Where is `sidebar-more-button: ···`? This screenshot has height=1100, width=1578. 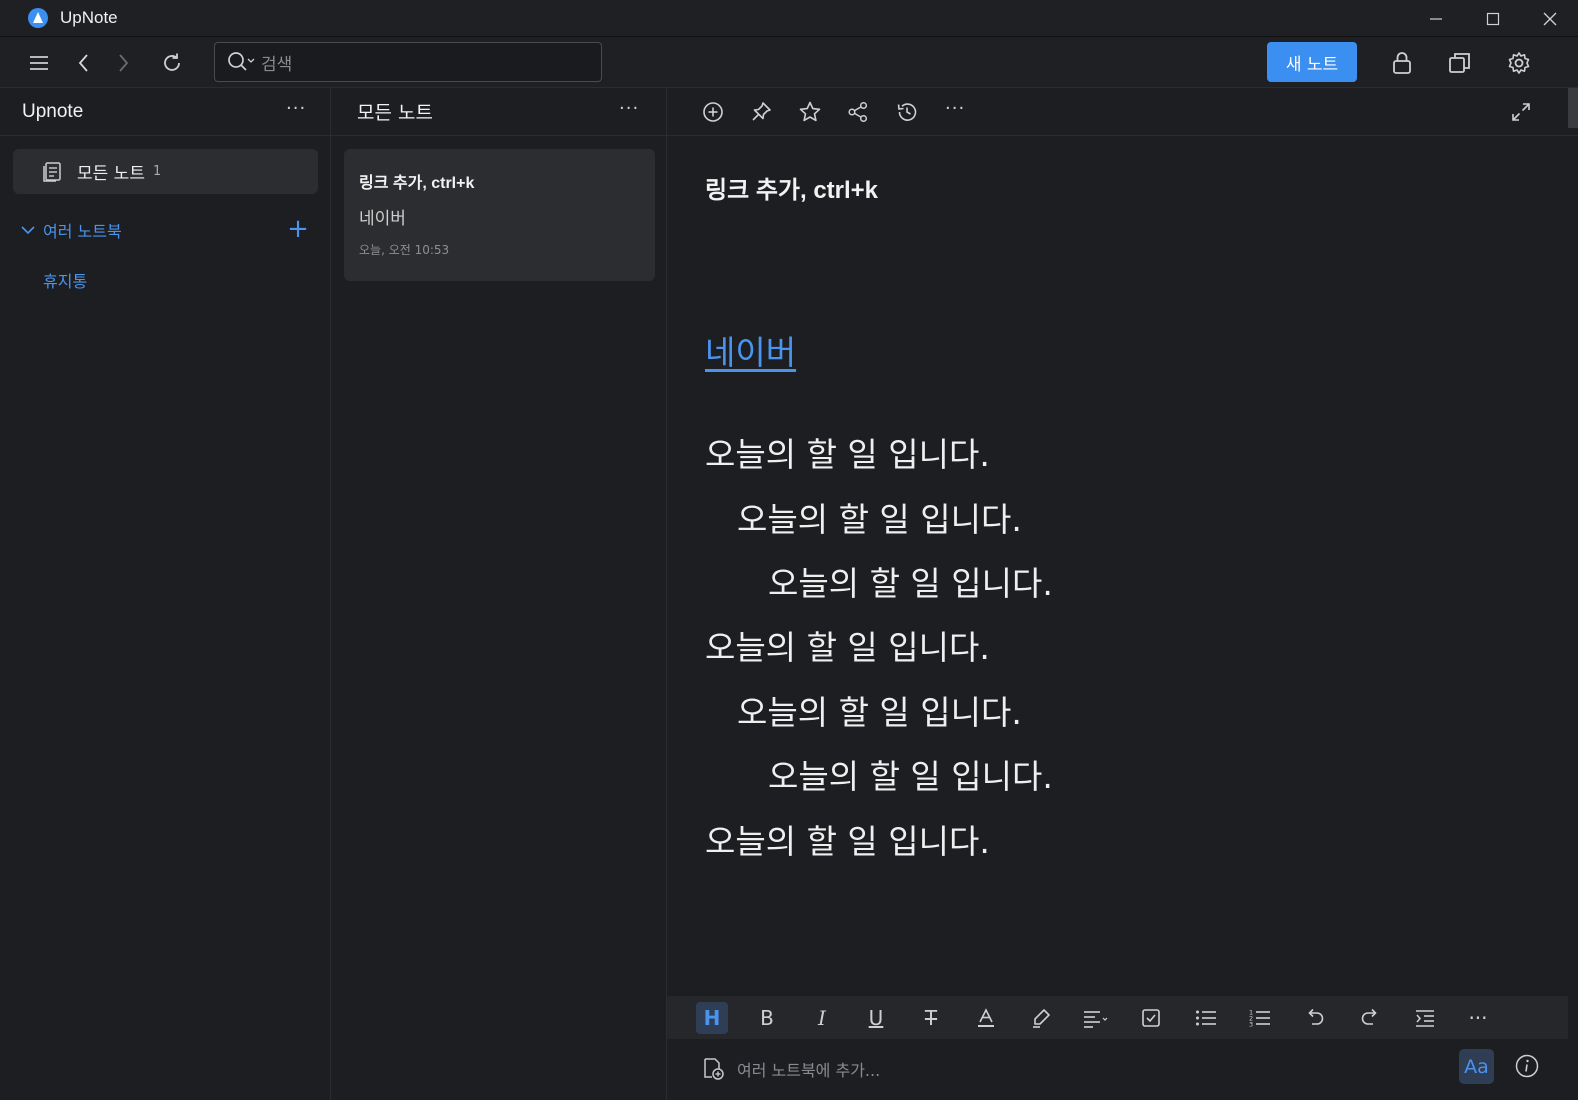 sidebar-more-button: ··· is located at coordinates (296, 108).